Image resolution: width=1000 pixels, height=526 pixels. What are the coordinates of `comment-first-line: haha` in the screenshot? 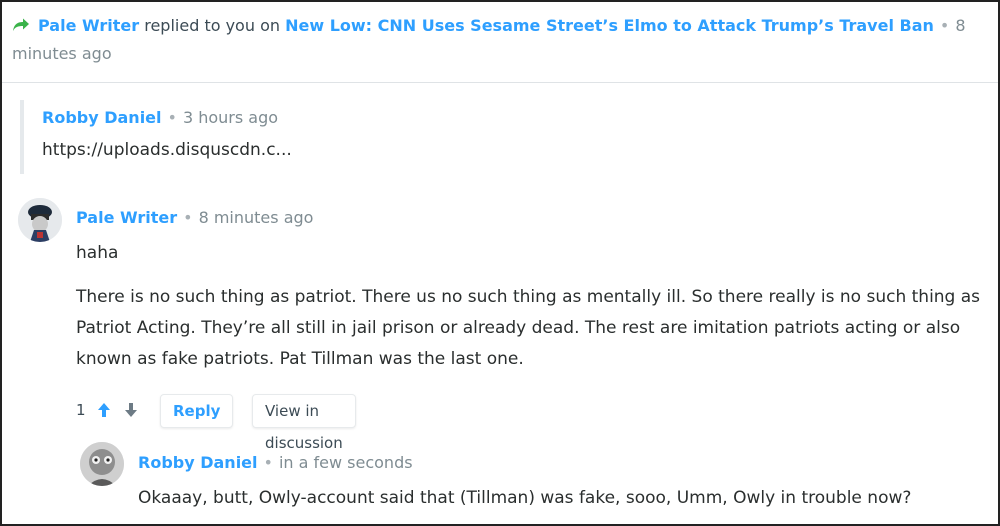 It's located at (97, 253).